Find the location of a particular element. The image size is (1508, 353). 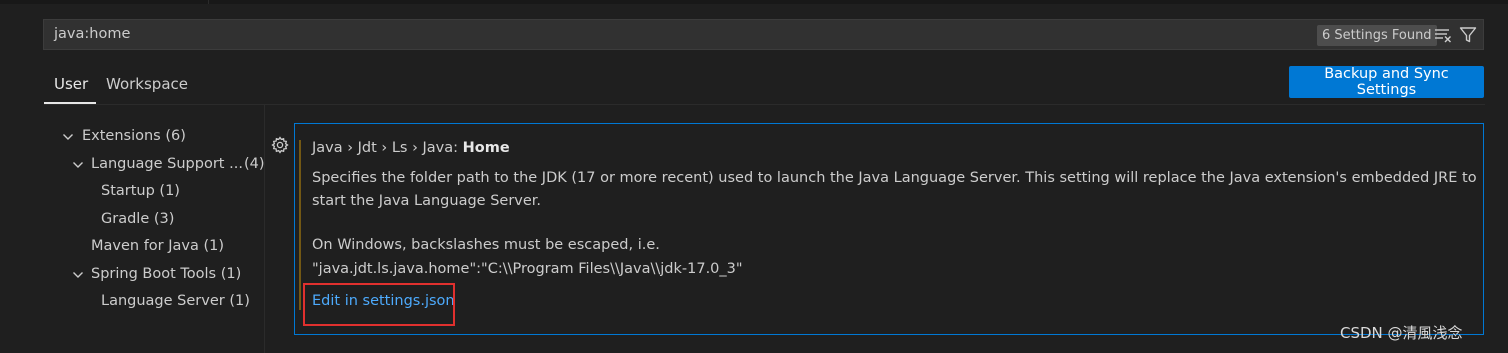

tab-workspace: Workspace is located at coordinates (147, 84).